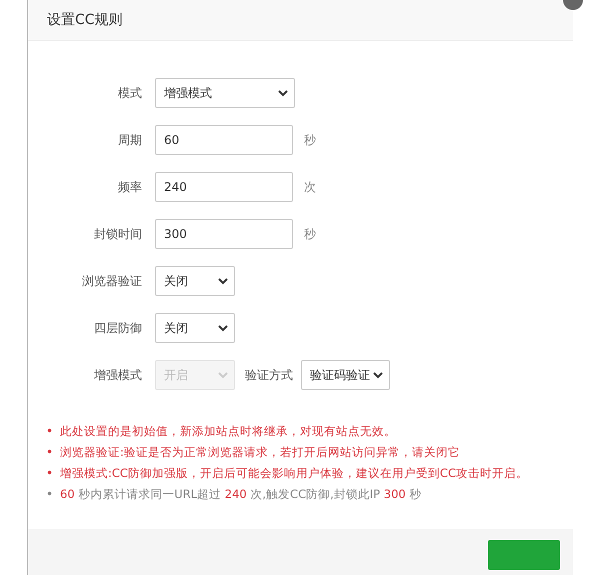  Describe the element at coordinates (117, 328) in the screenshot. I see `field-label: 四层防御` at that location.